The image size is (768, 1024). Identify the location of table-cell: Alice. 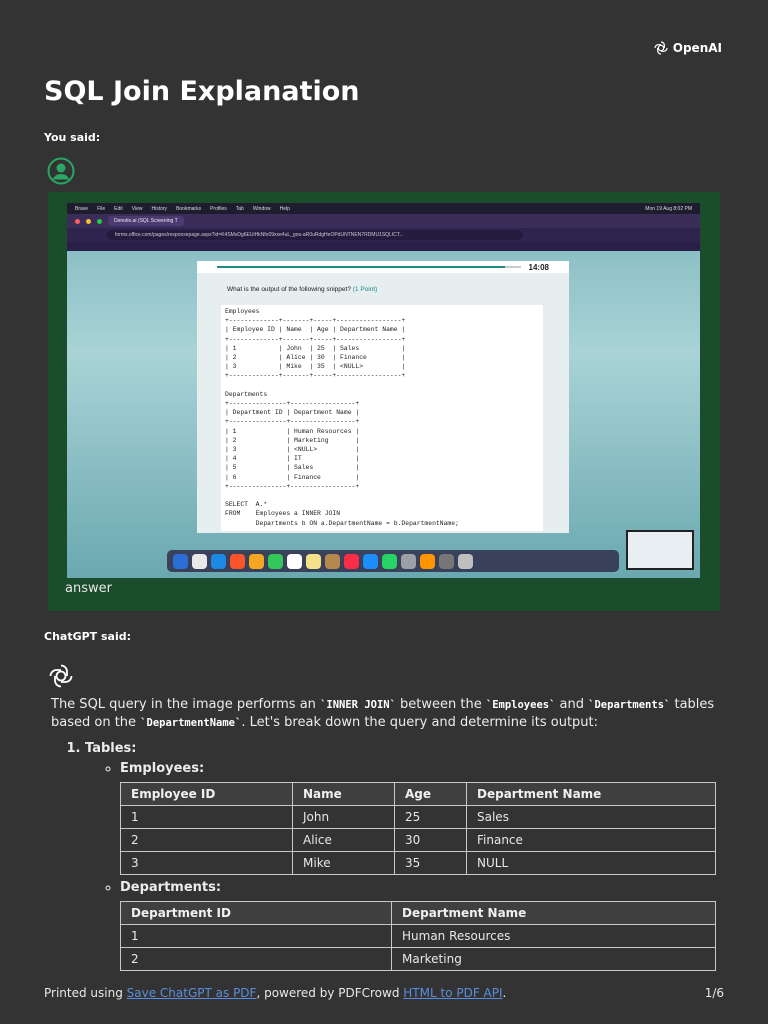
(343, 840).